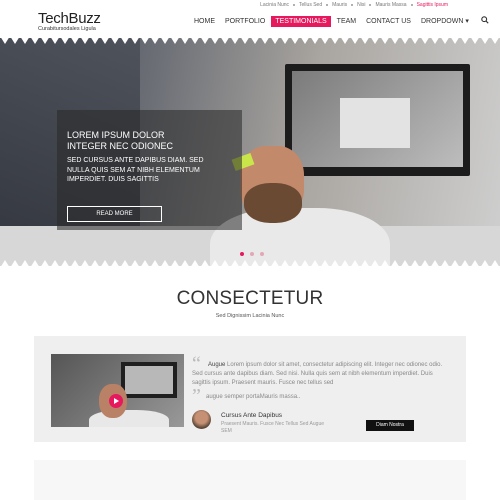 The image size is (500, 500). What do you see at coordinates (120, 140) in the screenshot?
I see `hero-title: LOREM IPSUM DOLOR INTEGER NEC ODIONEC` at bounding box center [120, 140].